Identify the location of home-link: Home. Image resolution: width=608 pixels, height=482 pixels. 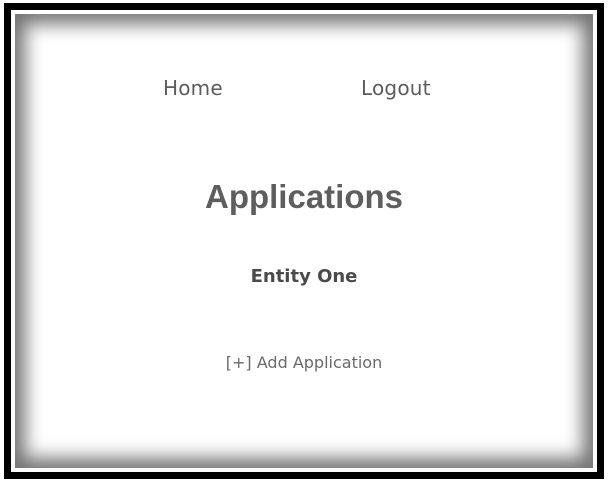
(193, 88).